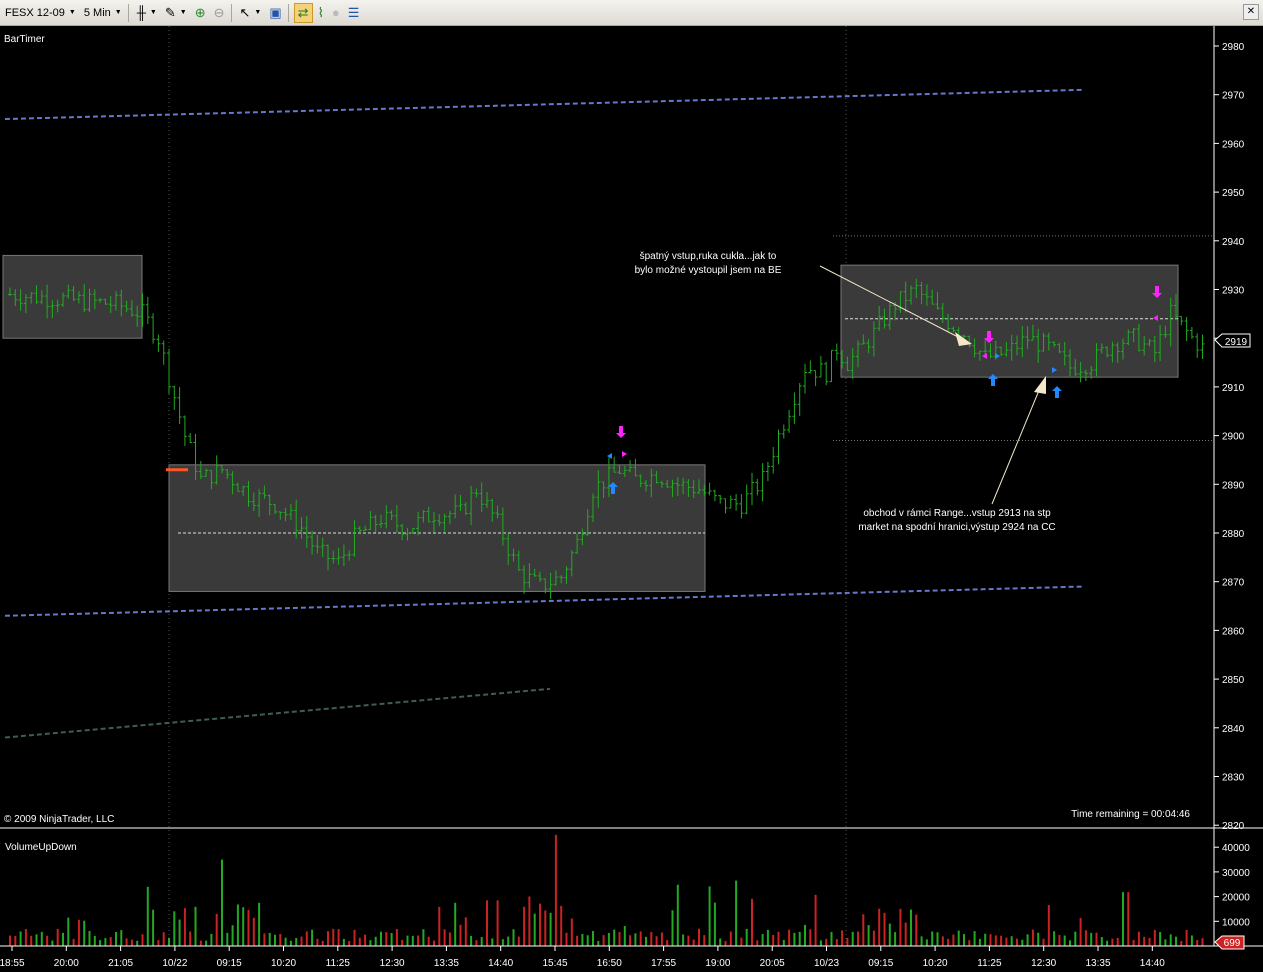 The image size is (1263, 972). I want to click on annotation-2-arrowhead, so click(1040, 385).